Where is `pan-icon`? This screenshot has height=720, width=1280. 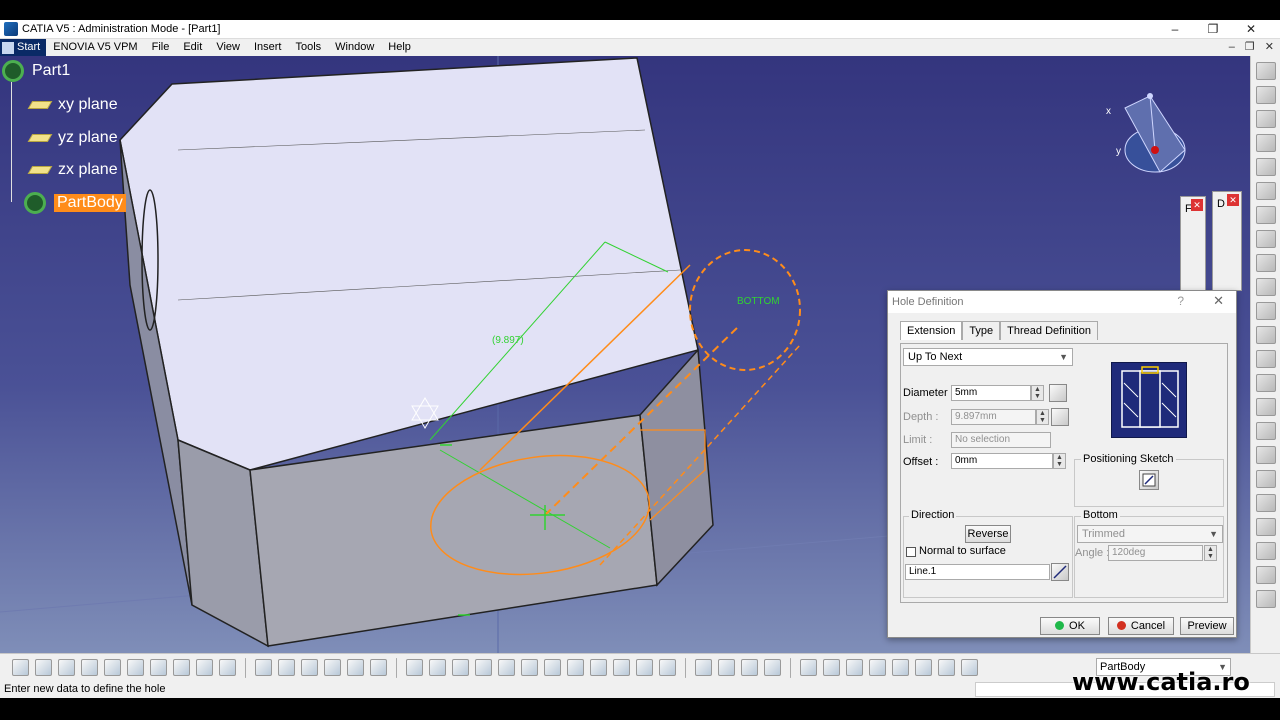
pan-icon is located at coordinates (460, 667).